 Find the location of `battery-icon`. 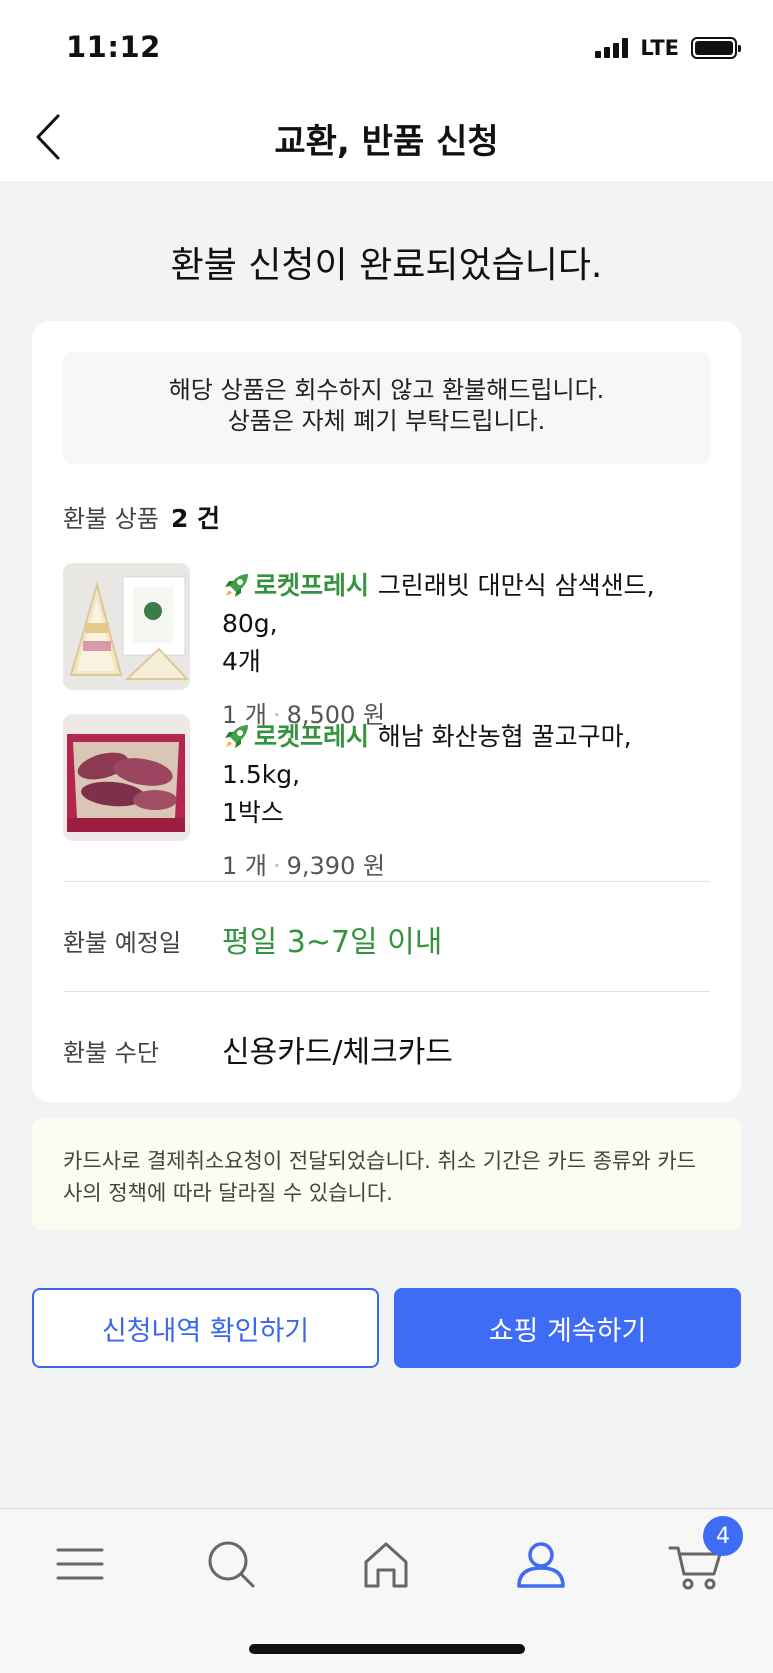

battery-icon is located at coordinates (716, 48).